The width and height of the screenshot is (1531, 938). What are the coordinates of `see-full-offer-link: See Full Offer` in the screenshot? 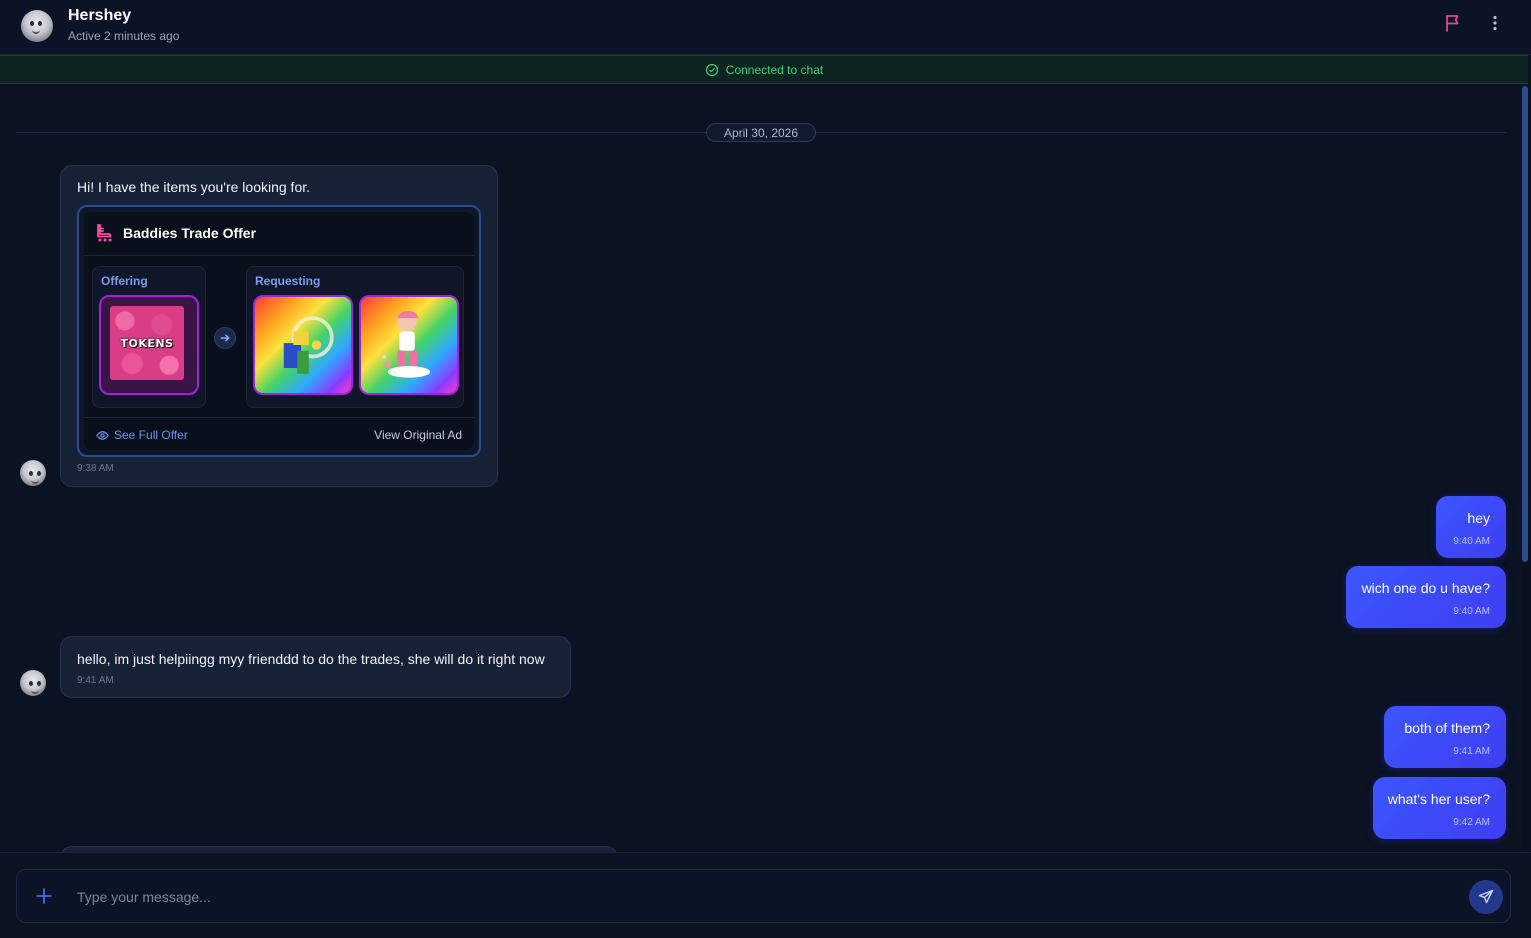 It's located at (142, 435).